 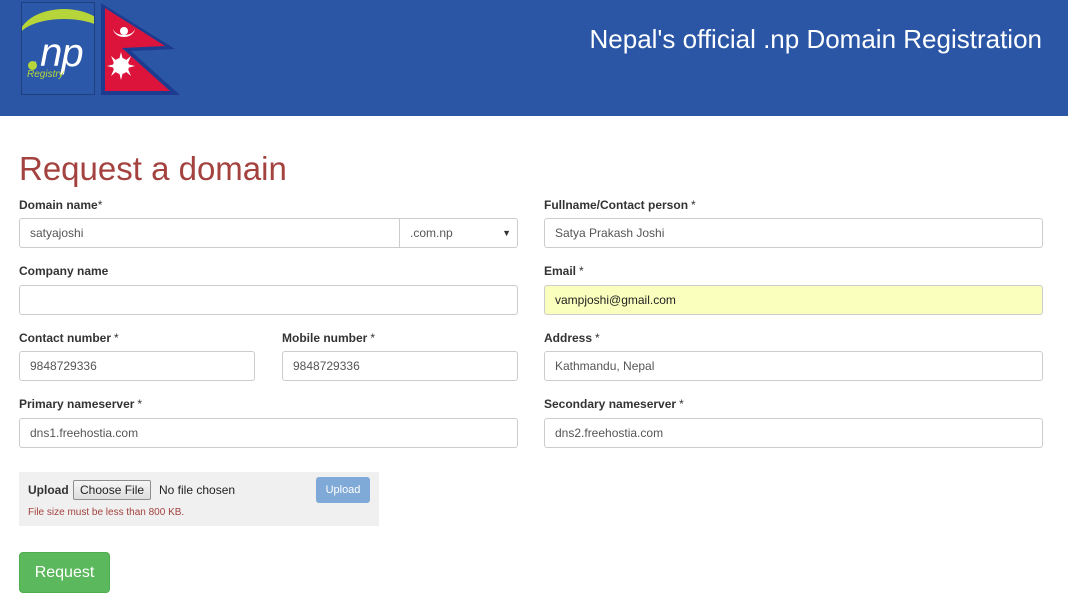 What do you see at coordinates (137, 366) in the screenshot?
I see `contact-number-input: 9848729336` at bounding box center [137, 366].